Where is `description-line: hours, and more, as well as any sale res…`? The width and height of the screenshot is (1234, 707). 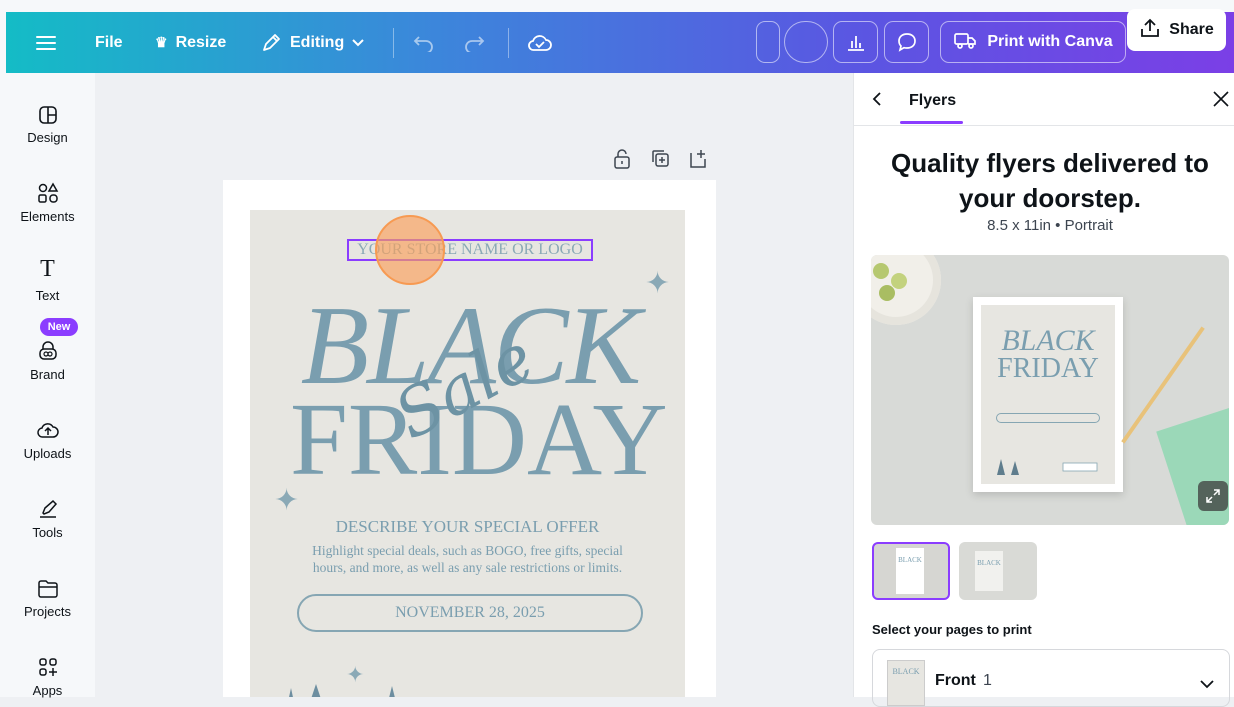 description-line: hours, and more, as well as any sale res… is located at coordinates (467, 567).